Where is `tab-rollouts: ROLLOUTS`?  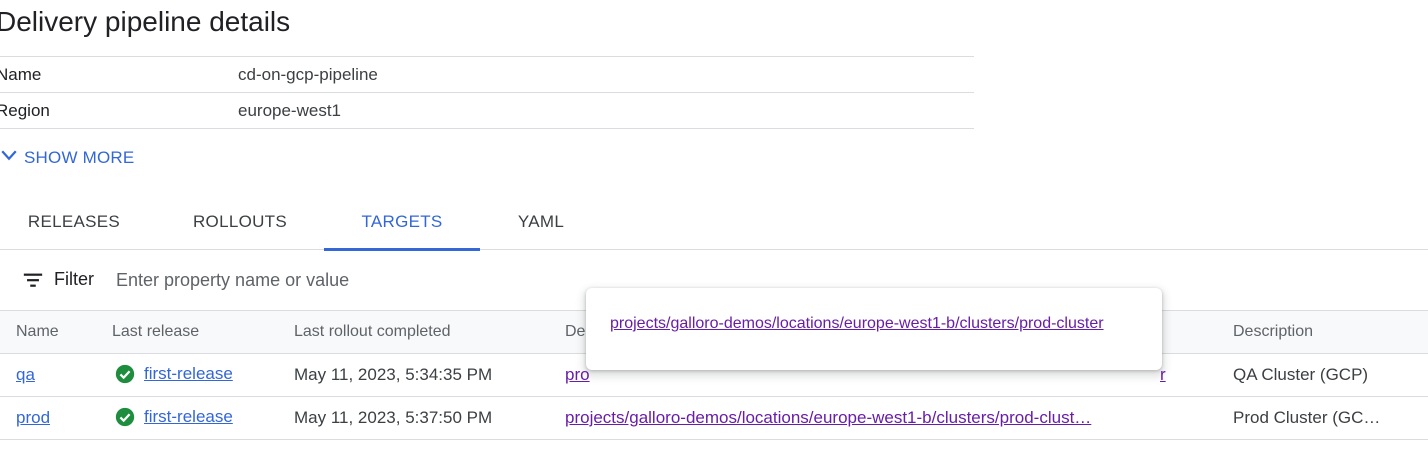
tab-rollouts: ROLLOUTS is located at coordinates (240, 222).